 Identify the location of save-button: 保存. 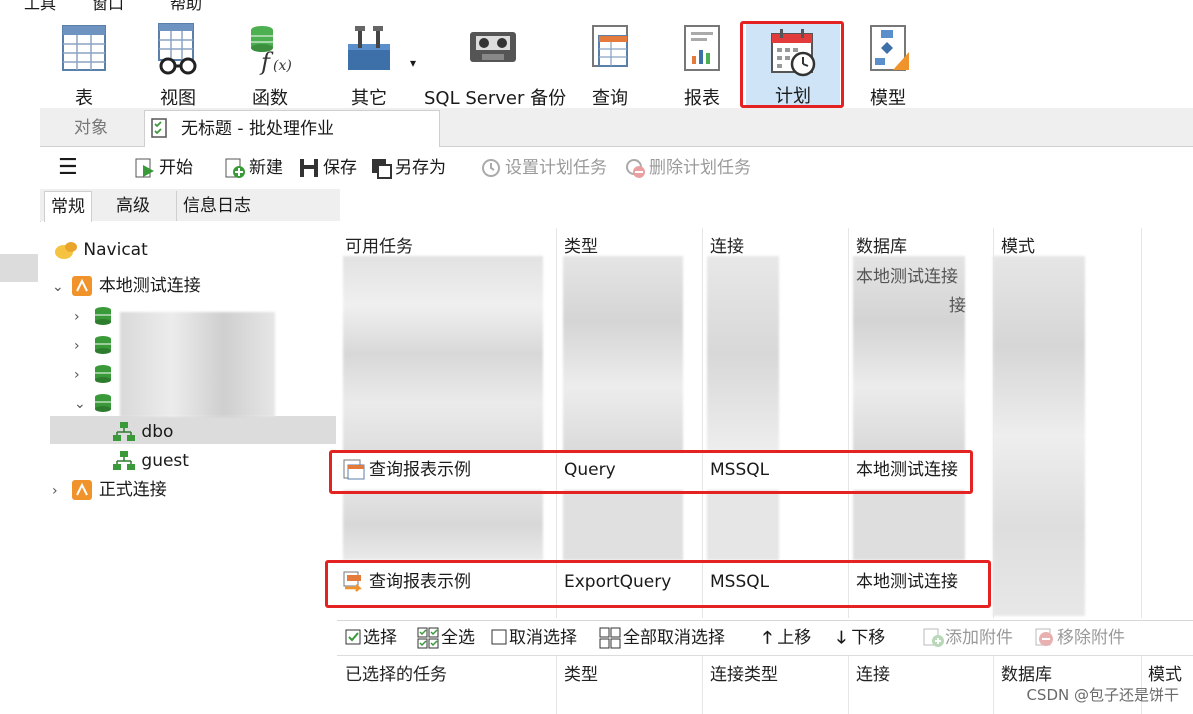
(327, 168).